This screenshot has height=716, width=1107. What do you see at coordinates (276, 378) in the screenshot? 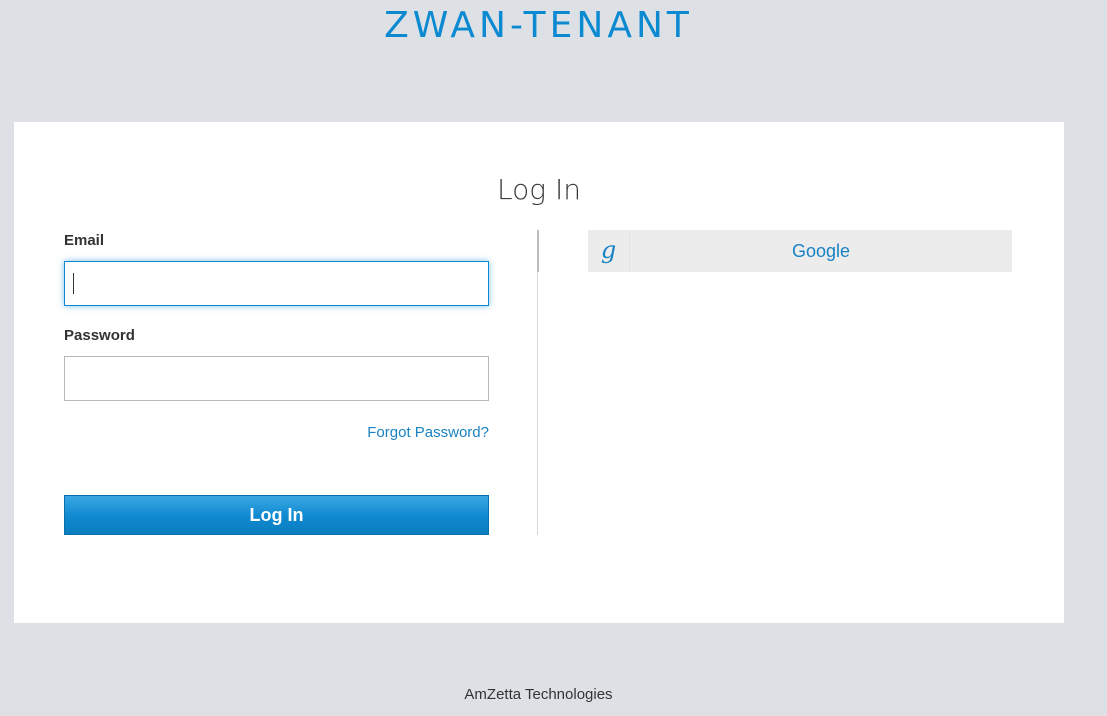
I see `password-field` at bounding box center [276, 378].